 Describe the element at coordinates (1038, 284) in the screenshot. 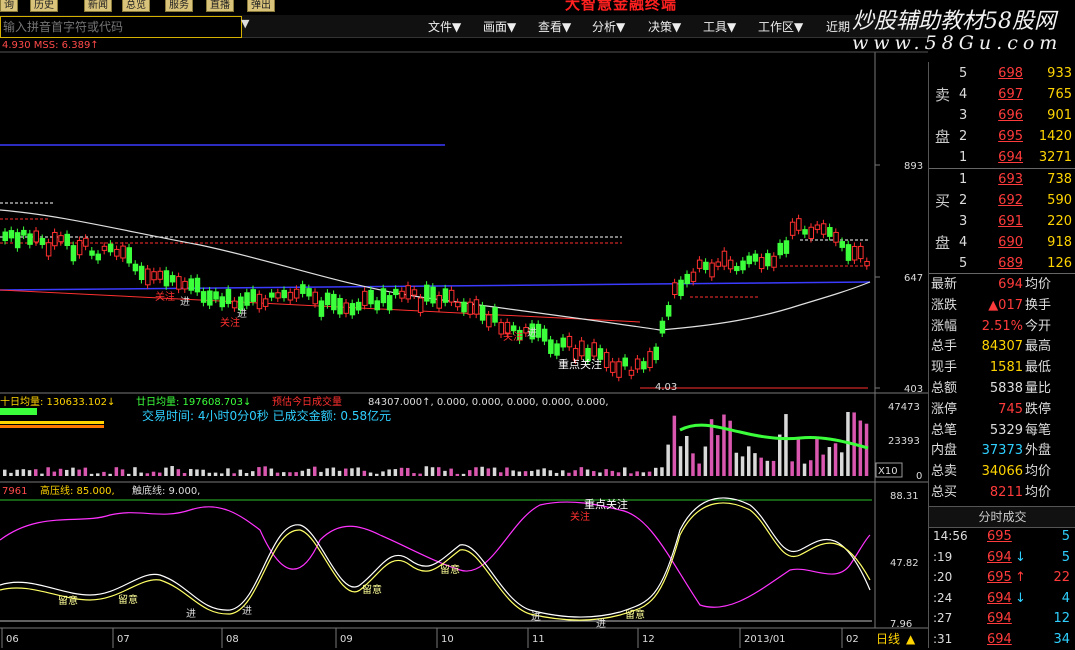

I see `stat-label-right: 均价` at that location.